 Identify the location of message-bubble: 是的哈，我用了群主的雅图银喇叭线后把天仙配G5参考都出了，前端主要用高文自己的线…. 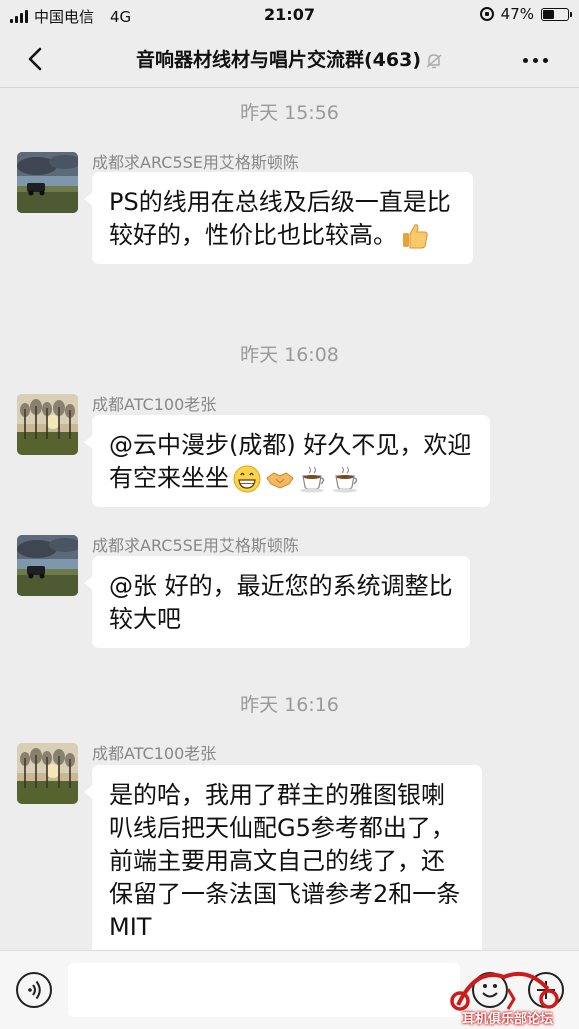
(283, 857).